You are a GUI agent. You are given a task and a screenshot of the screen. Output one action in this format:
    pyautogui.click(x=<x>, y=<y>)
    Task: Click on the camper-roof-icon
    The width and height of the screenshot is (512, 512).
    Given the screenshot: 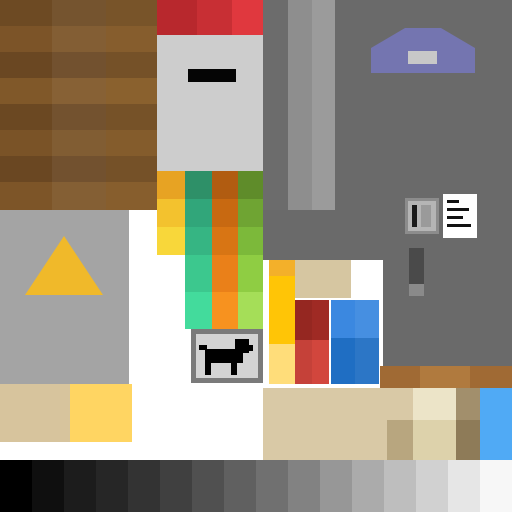 What is the action you would take?
    pyautogui.click(x=423, y=50)
    